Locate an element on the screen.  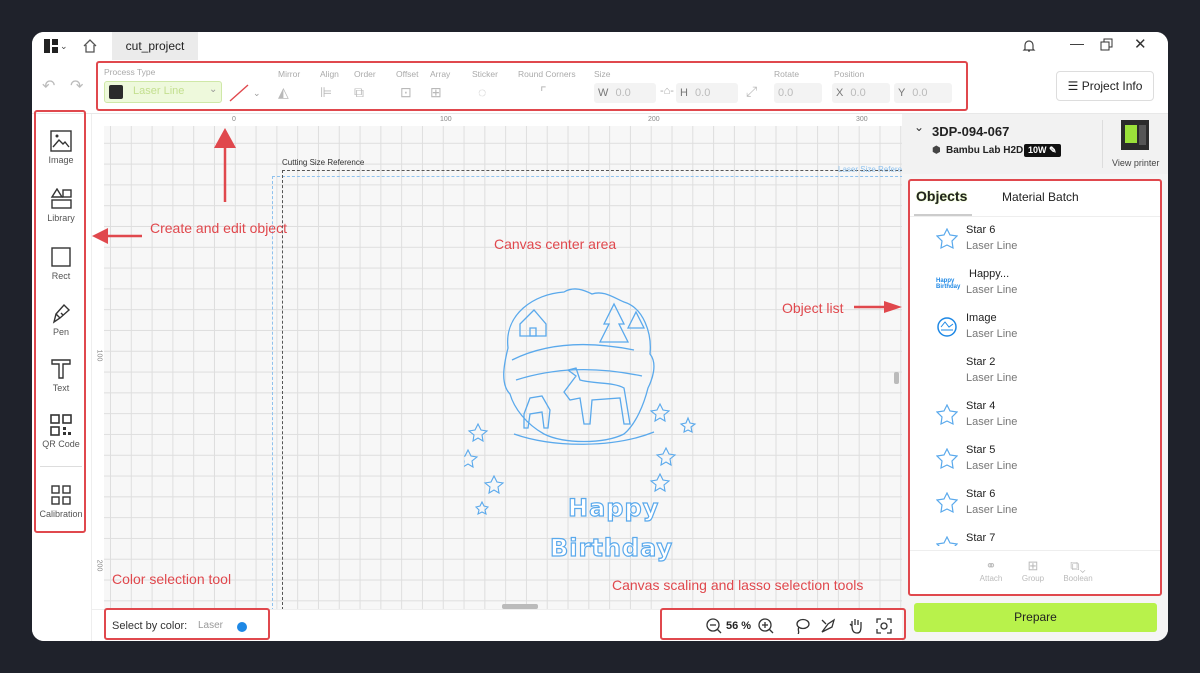
annotation-scaling-tools: Canvas scaling and lasso selection tools is located at coordinates (738, 585).